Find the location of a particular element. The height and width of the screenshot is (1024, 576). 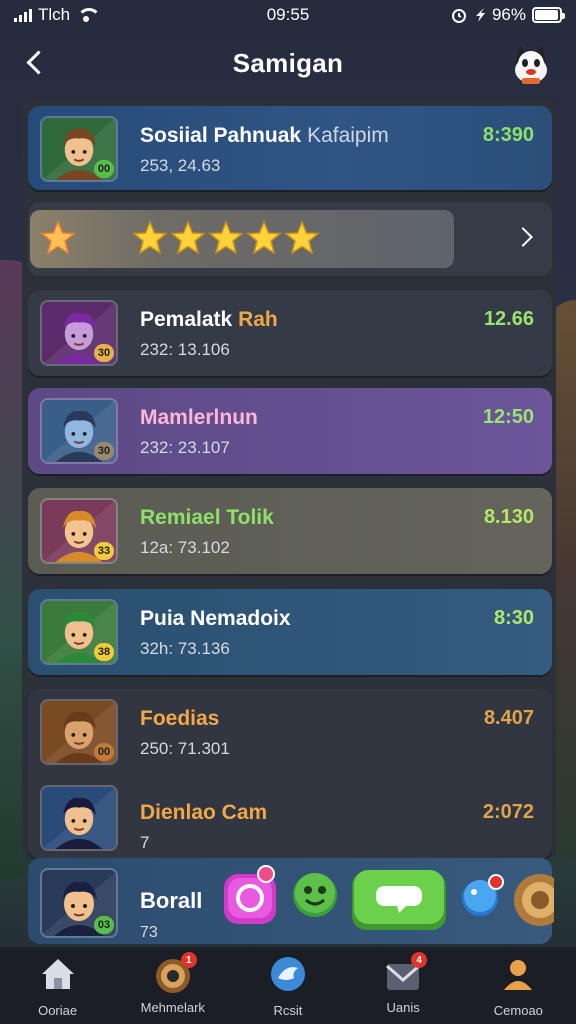

nav-label: Ooriae is located at coordinates (58, 1010).